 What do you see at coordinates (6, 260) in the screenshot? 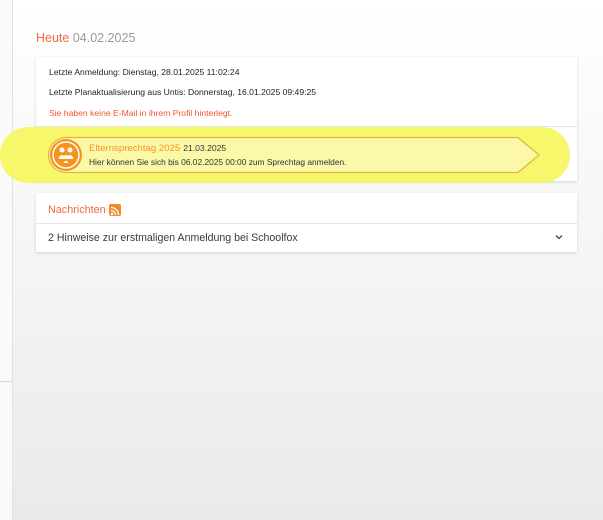
I see `left-sidebar-edge` at bounding box center [6, 260].